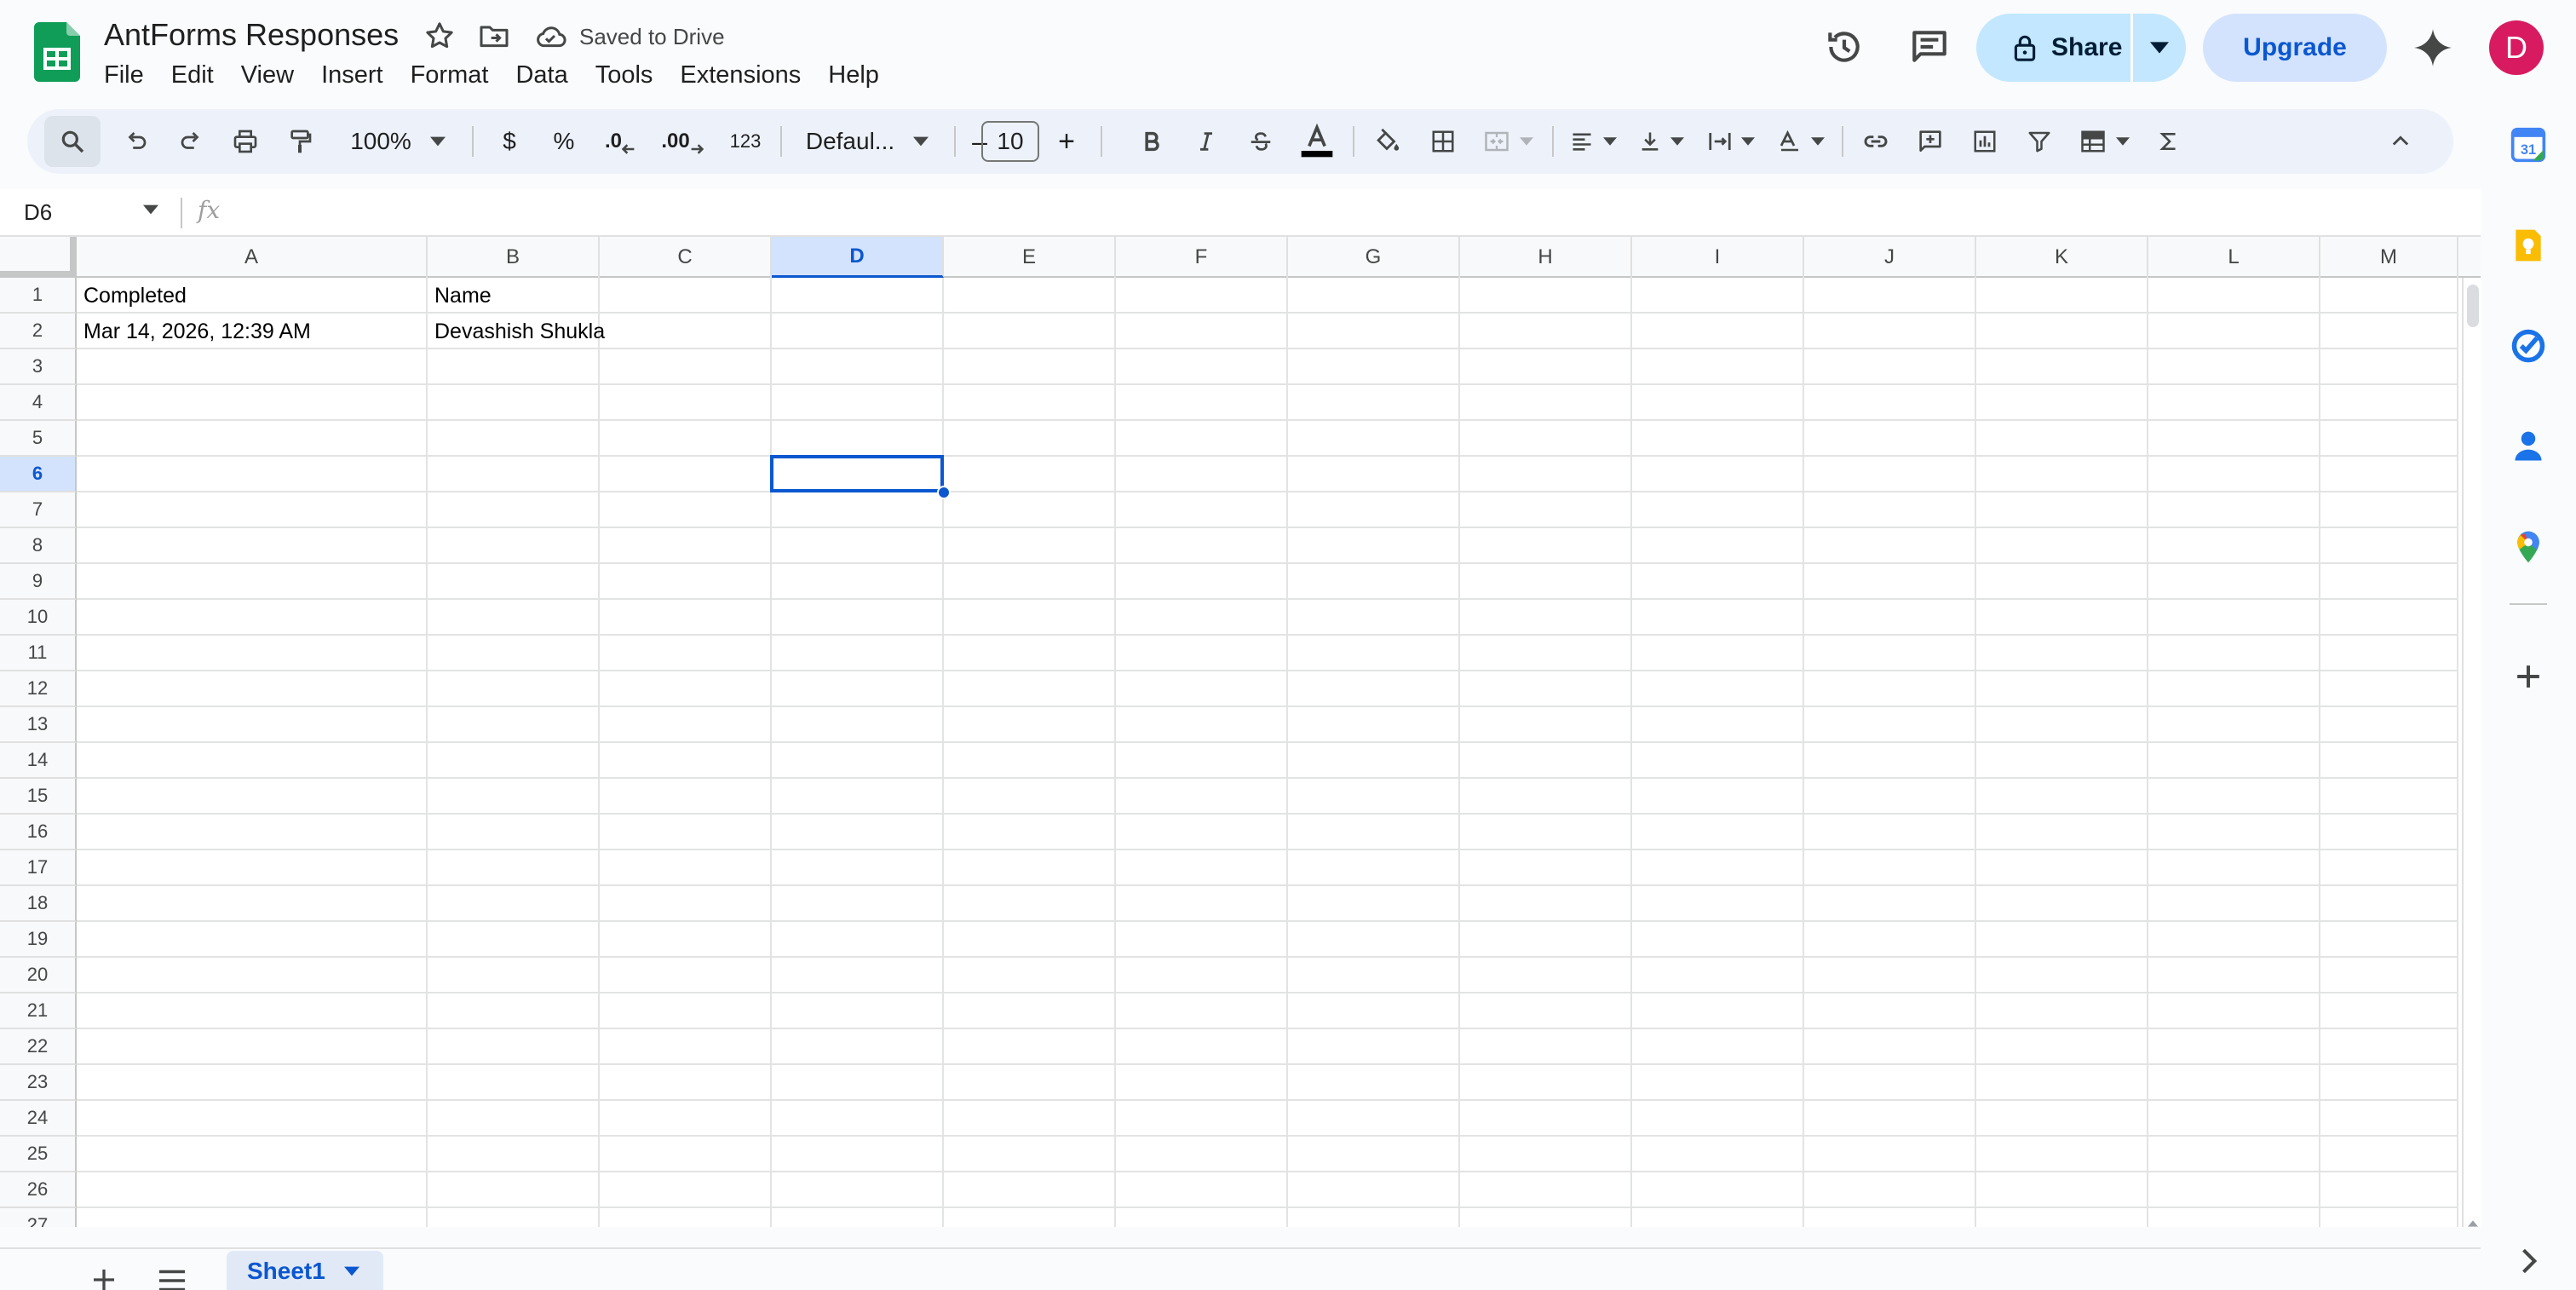 The height and width of the screenshot is (1290, 2576). I want to click on column-header-j: J, so click(1890, 257).